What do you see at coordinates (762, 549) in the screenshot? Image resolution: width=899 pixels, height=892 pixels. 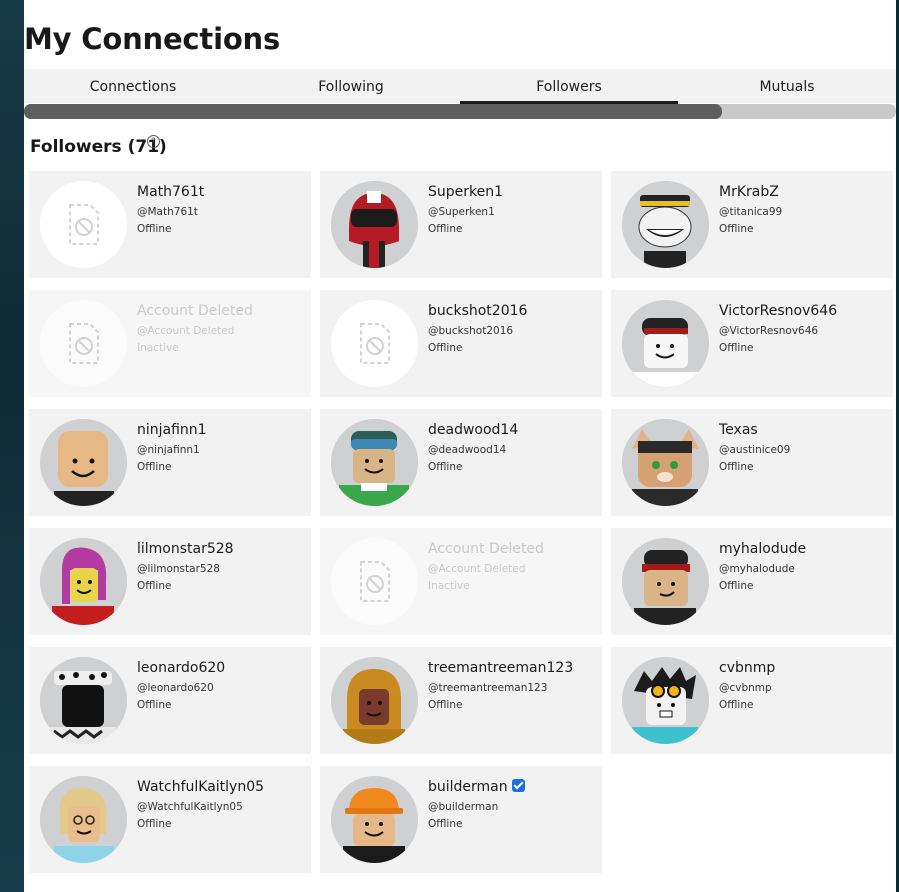 I see `follower-display-name: myhalodude` at bounding box center [762, 549].